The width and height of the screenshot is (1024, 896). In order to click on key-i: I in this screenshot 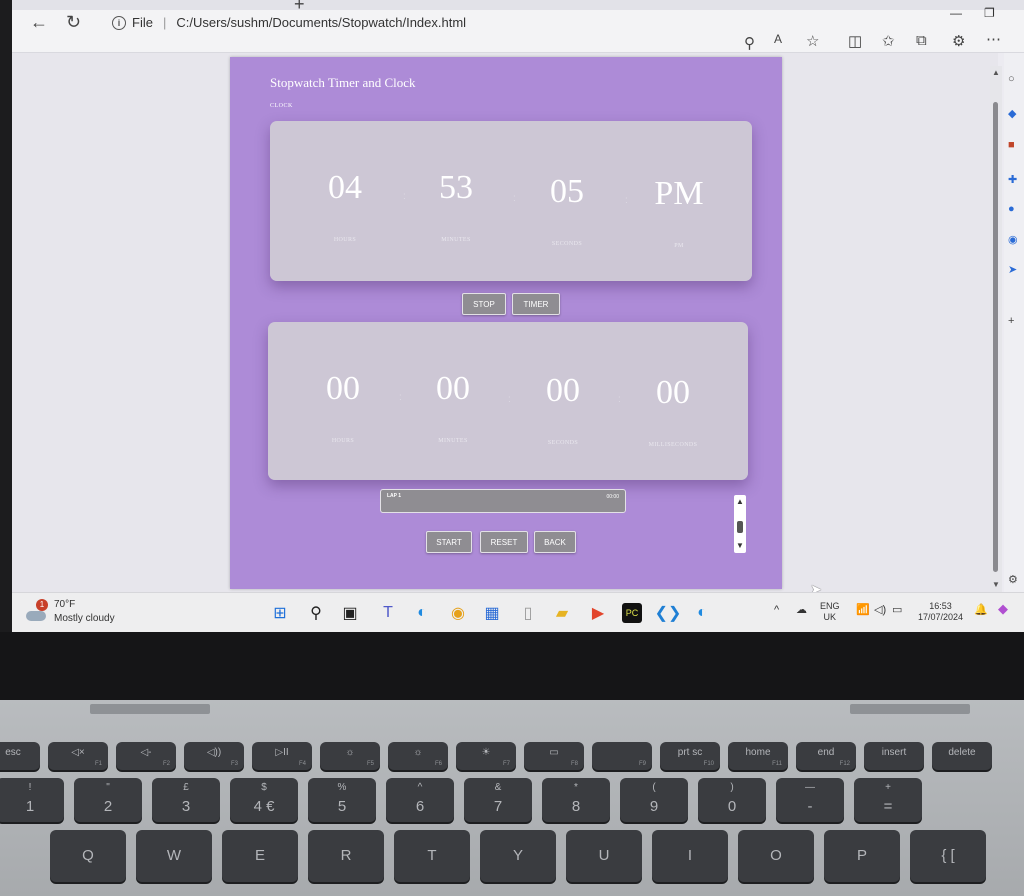, I will do `click(690, 856)`.